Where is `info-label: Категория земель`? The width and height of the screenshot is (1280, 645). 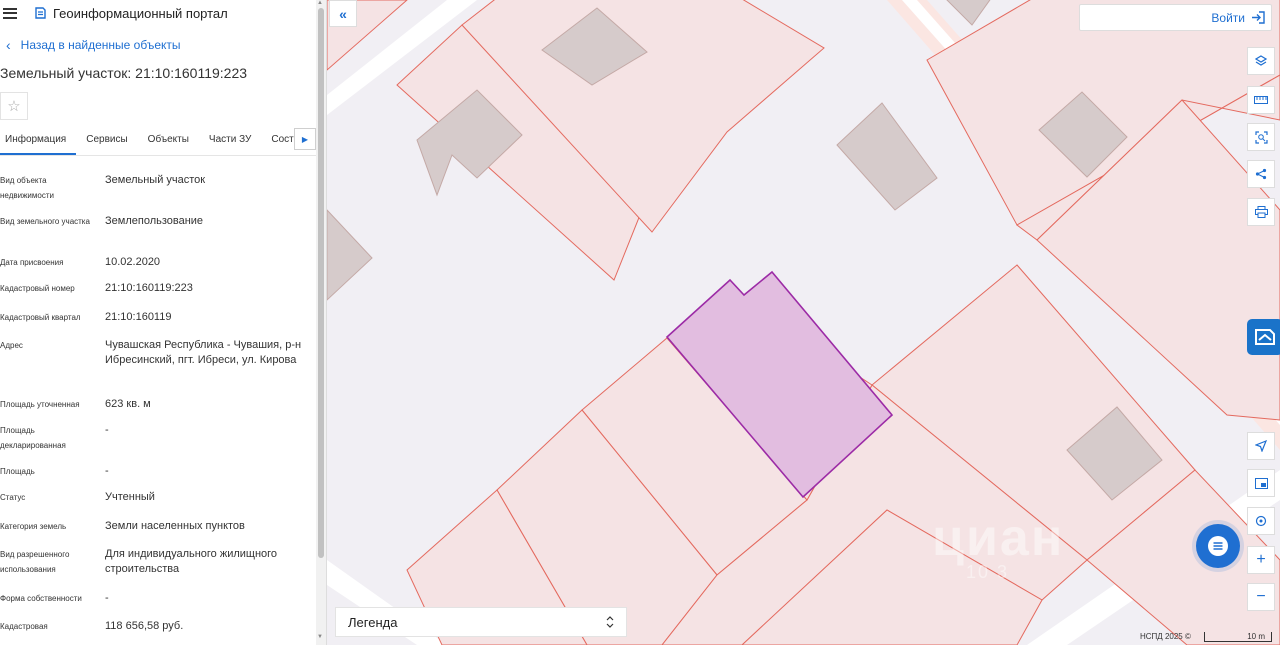
info-label: Категория земель is located at coordinates (33, 526).